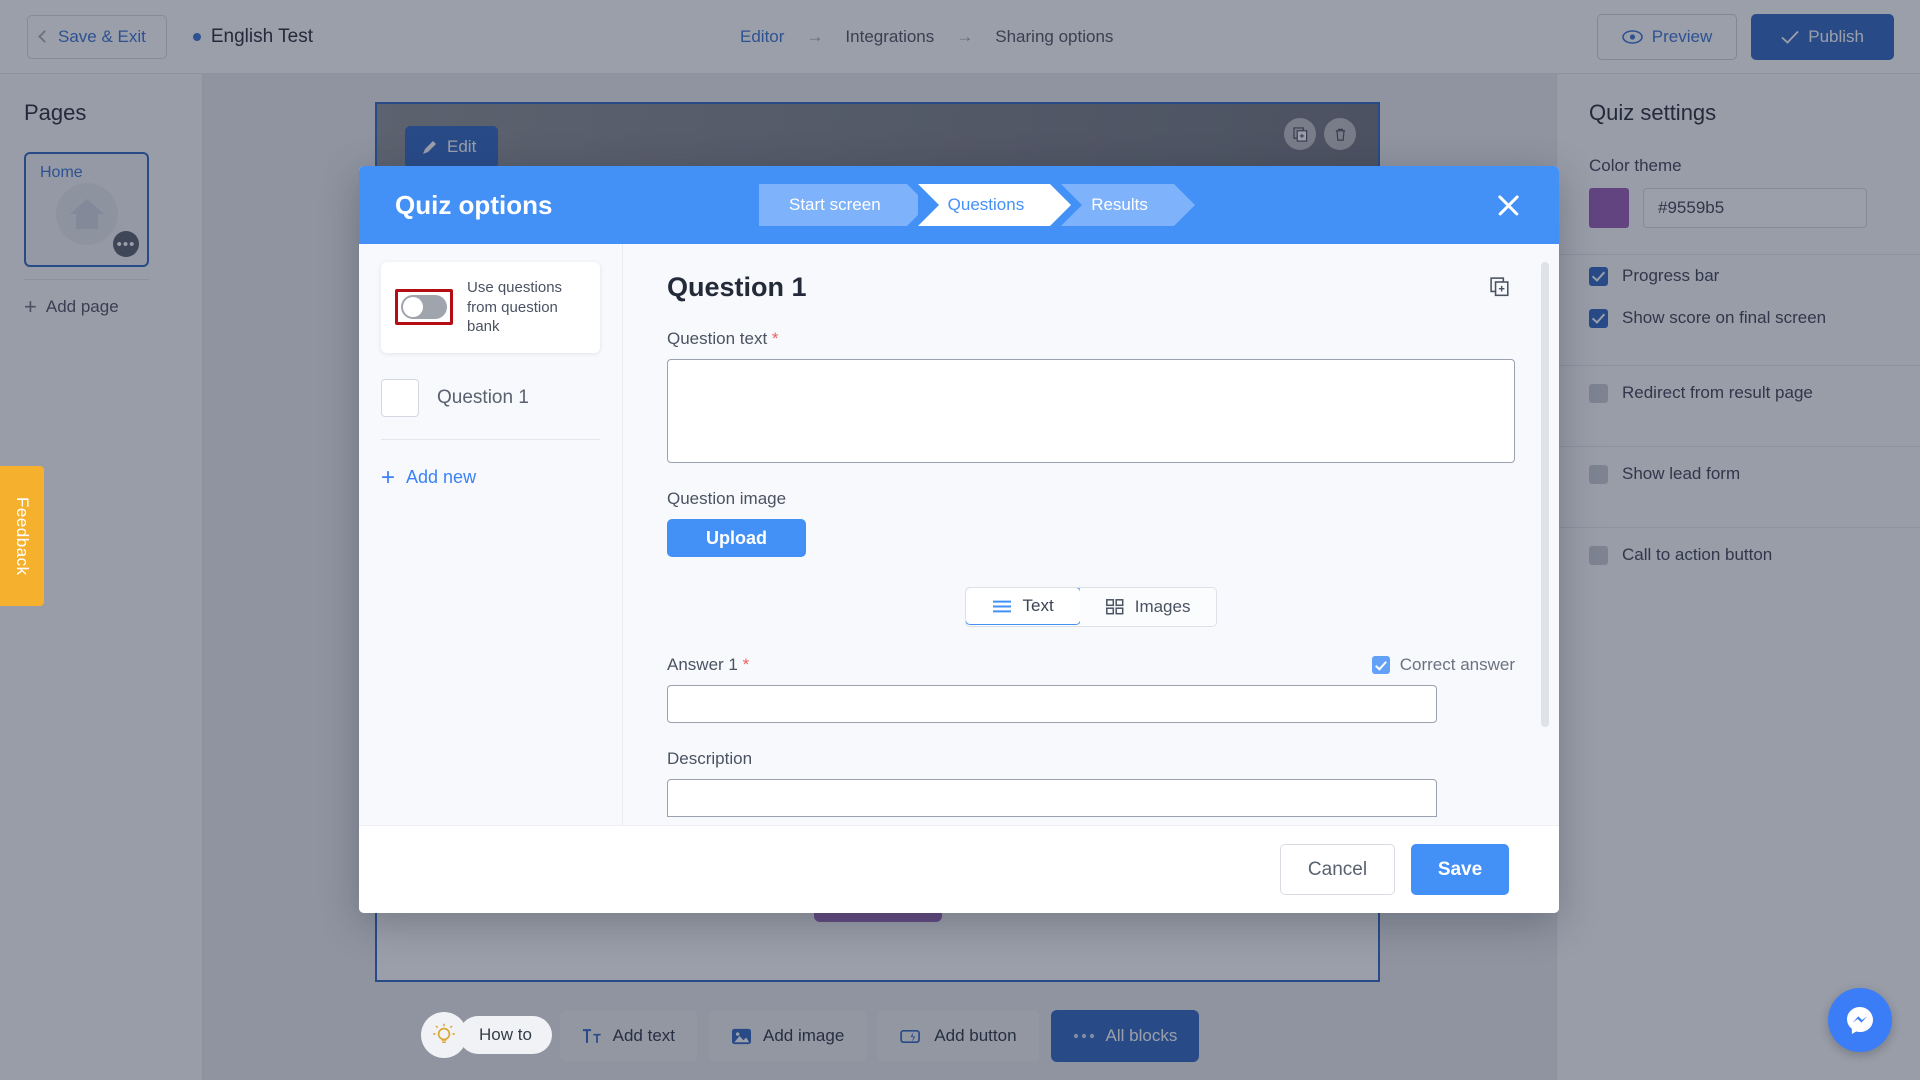 This screenshot has width=1920, height=1080. I want to click on add-new-label: Add new, so click(441, 477).